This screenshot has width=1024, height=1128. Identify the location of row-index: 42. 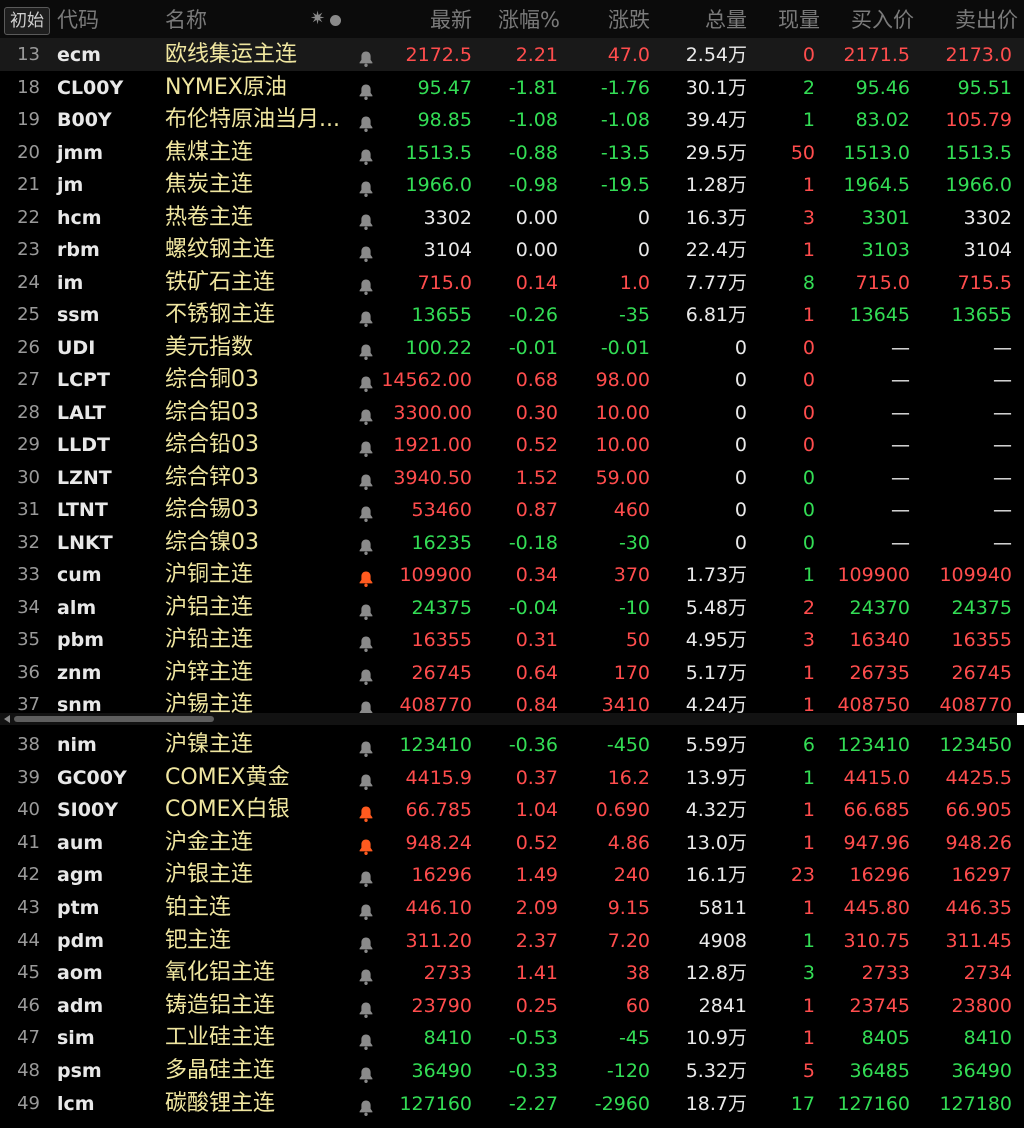
(28, 875).